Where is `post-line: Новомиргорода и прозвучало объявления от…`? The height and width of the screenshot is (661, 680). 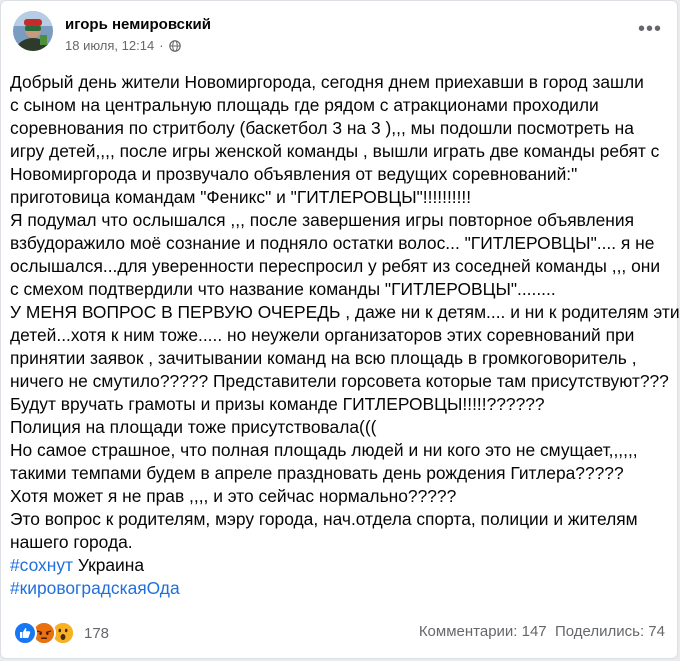 post-line: Новомиргорода и прозвучало объявления от… is located at coordinates (294, 174).